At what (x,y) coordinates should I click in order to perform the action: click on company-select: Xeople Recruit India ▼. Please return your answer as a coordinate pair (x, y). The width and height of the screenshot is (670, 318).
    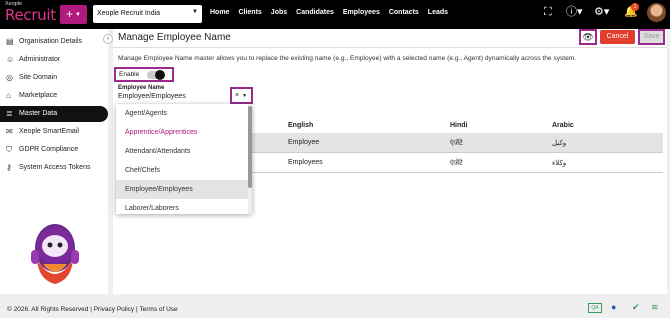
    Looking at the image, I should click on (147, 14).